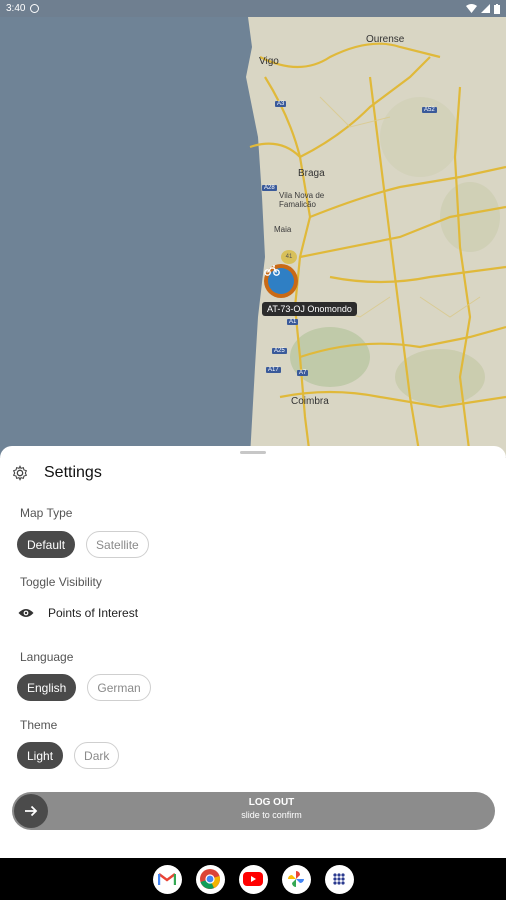  What do you see at coordinates (281, 281) in the screenshot?
I see `vehicle-marker` at bounding box center [281, 281].